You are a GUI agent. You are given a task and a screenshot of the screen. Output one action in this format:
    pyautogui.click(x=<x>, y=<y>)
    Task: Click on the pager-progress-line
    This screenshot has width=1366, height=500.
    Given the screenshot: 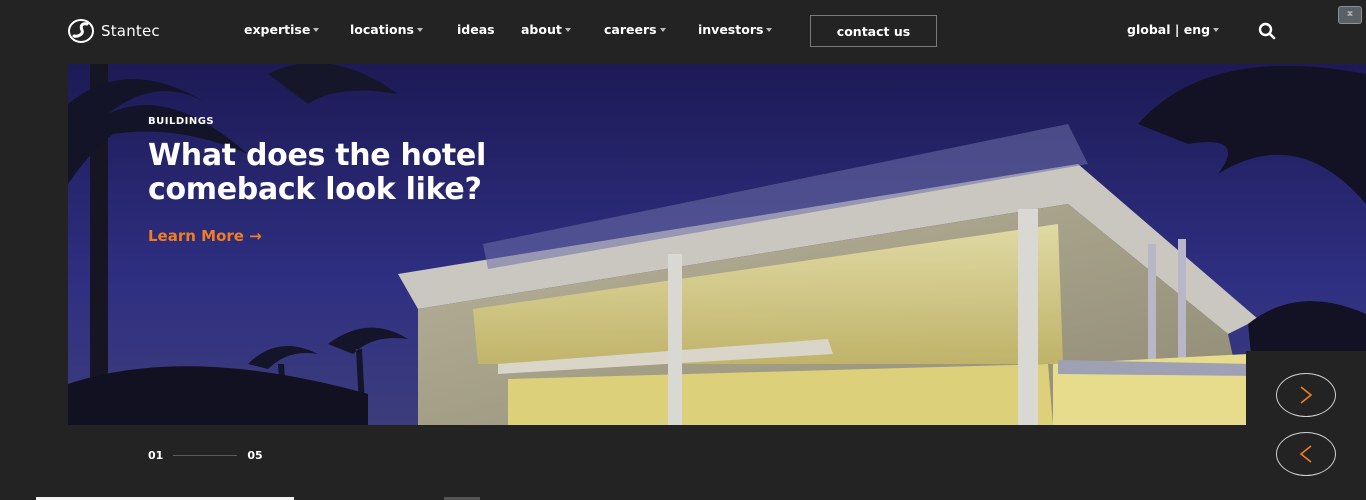 What is the action you would take?
    pyautogui.click(x=205, y=455)
    